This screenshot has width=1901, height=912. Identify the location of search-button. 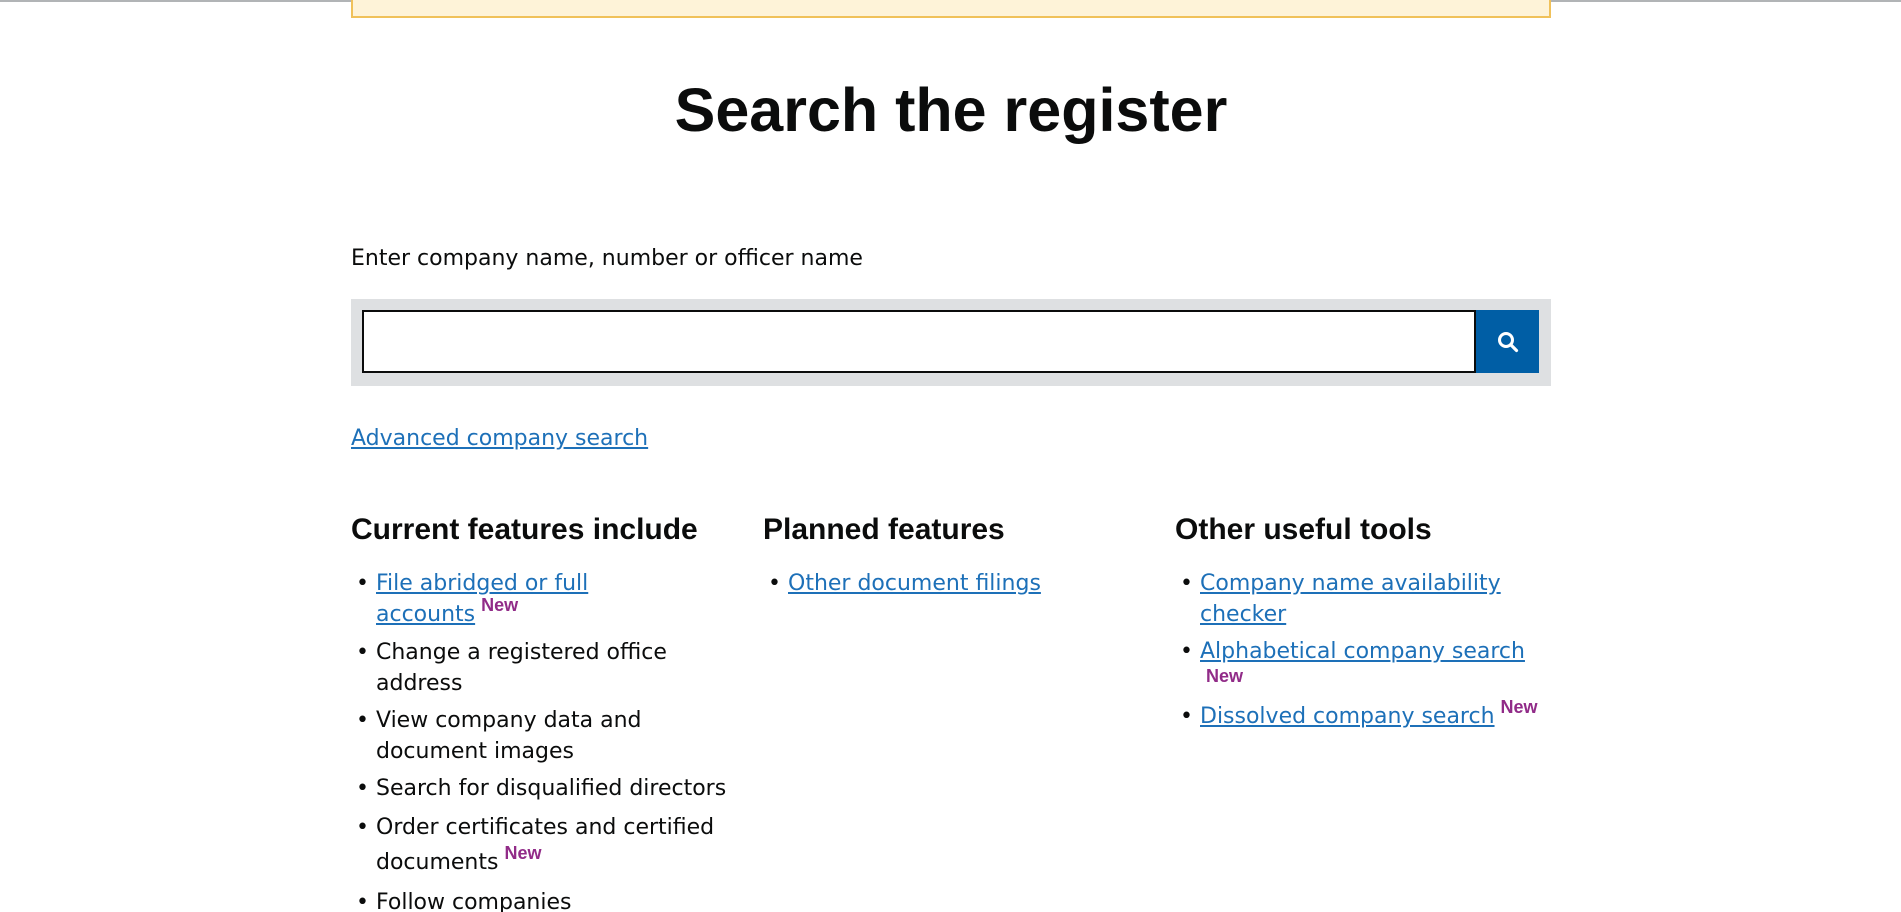
(1507, 341).